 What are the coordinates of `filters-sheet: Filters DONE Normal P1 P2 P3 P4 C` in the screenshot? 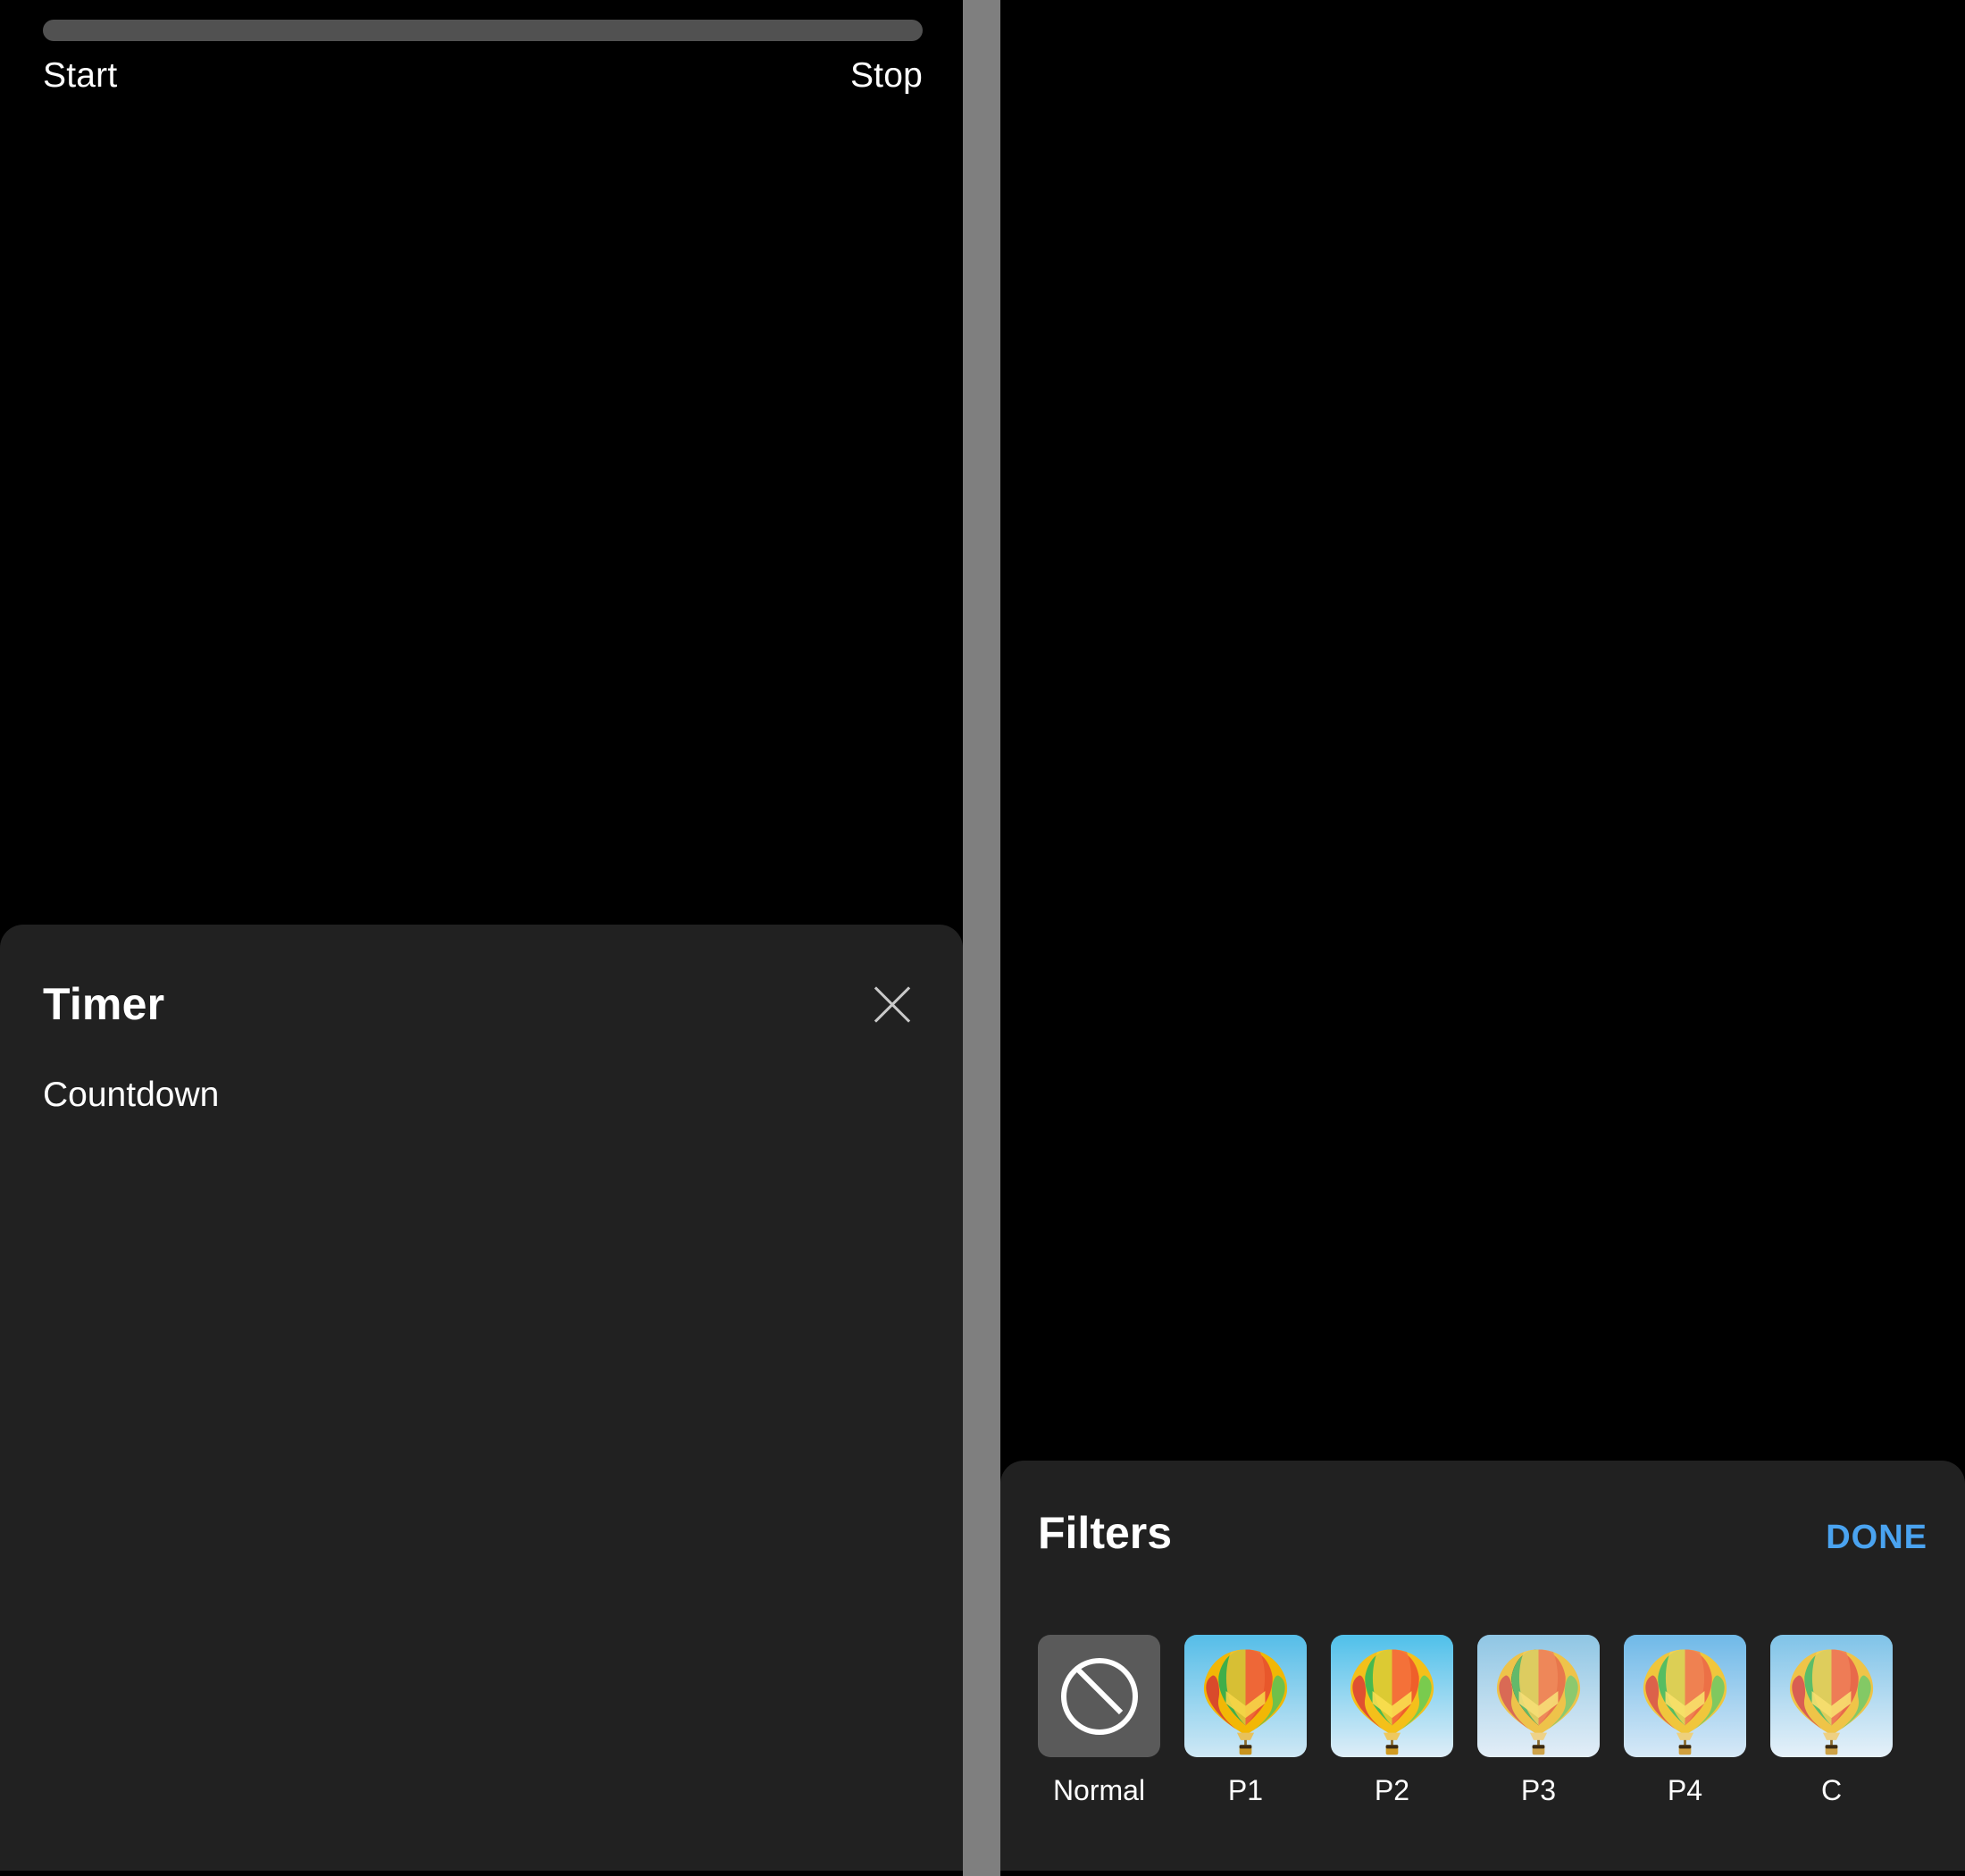 It's located at (1482, 1668).